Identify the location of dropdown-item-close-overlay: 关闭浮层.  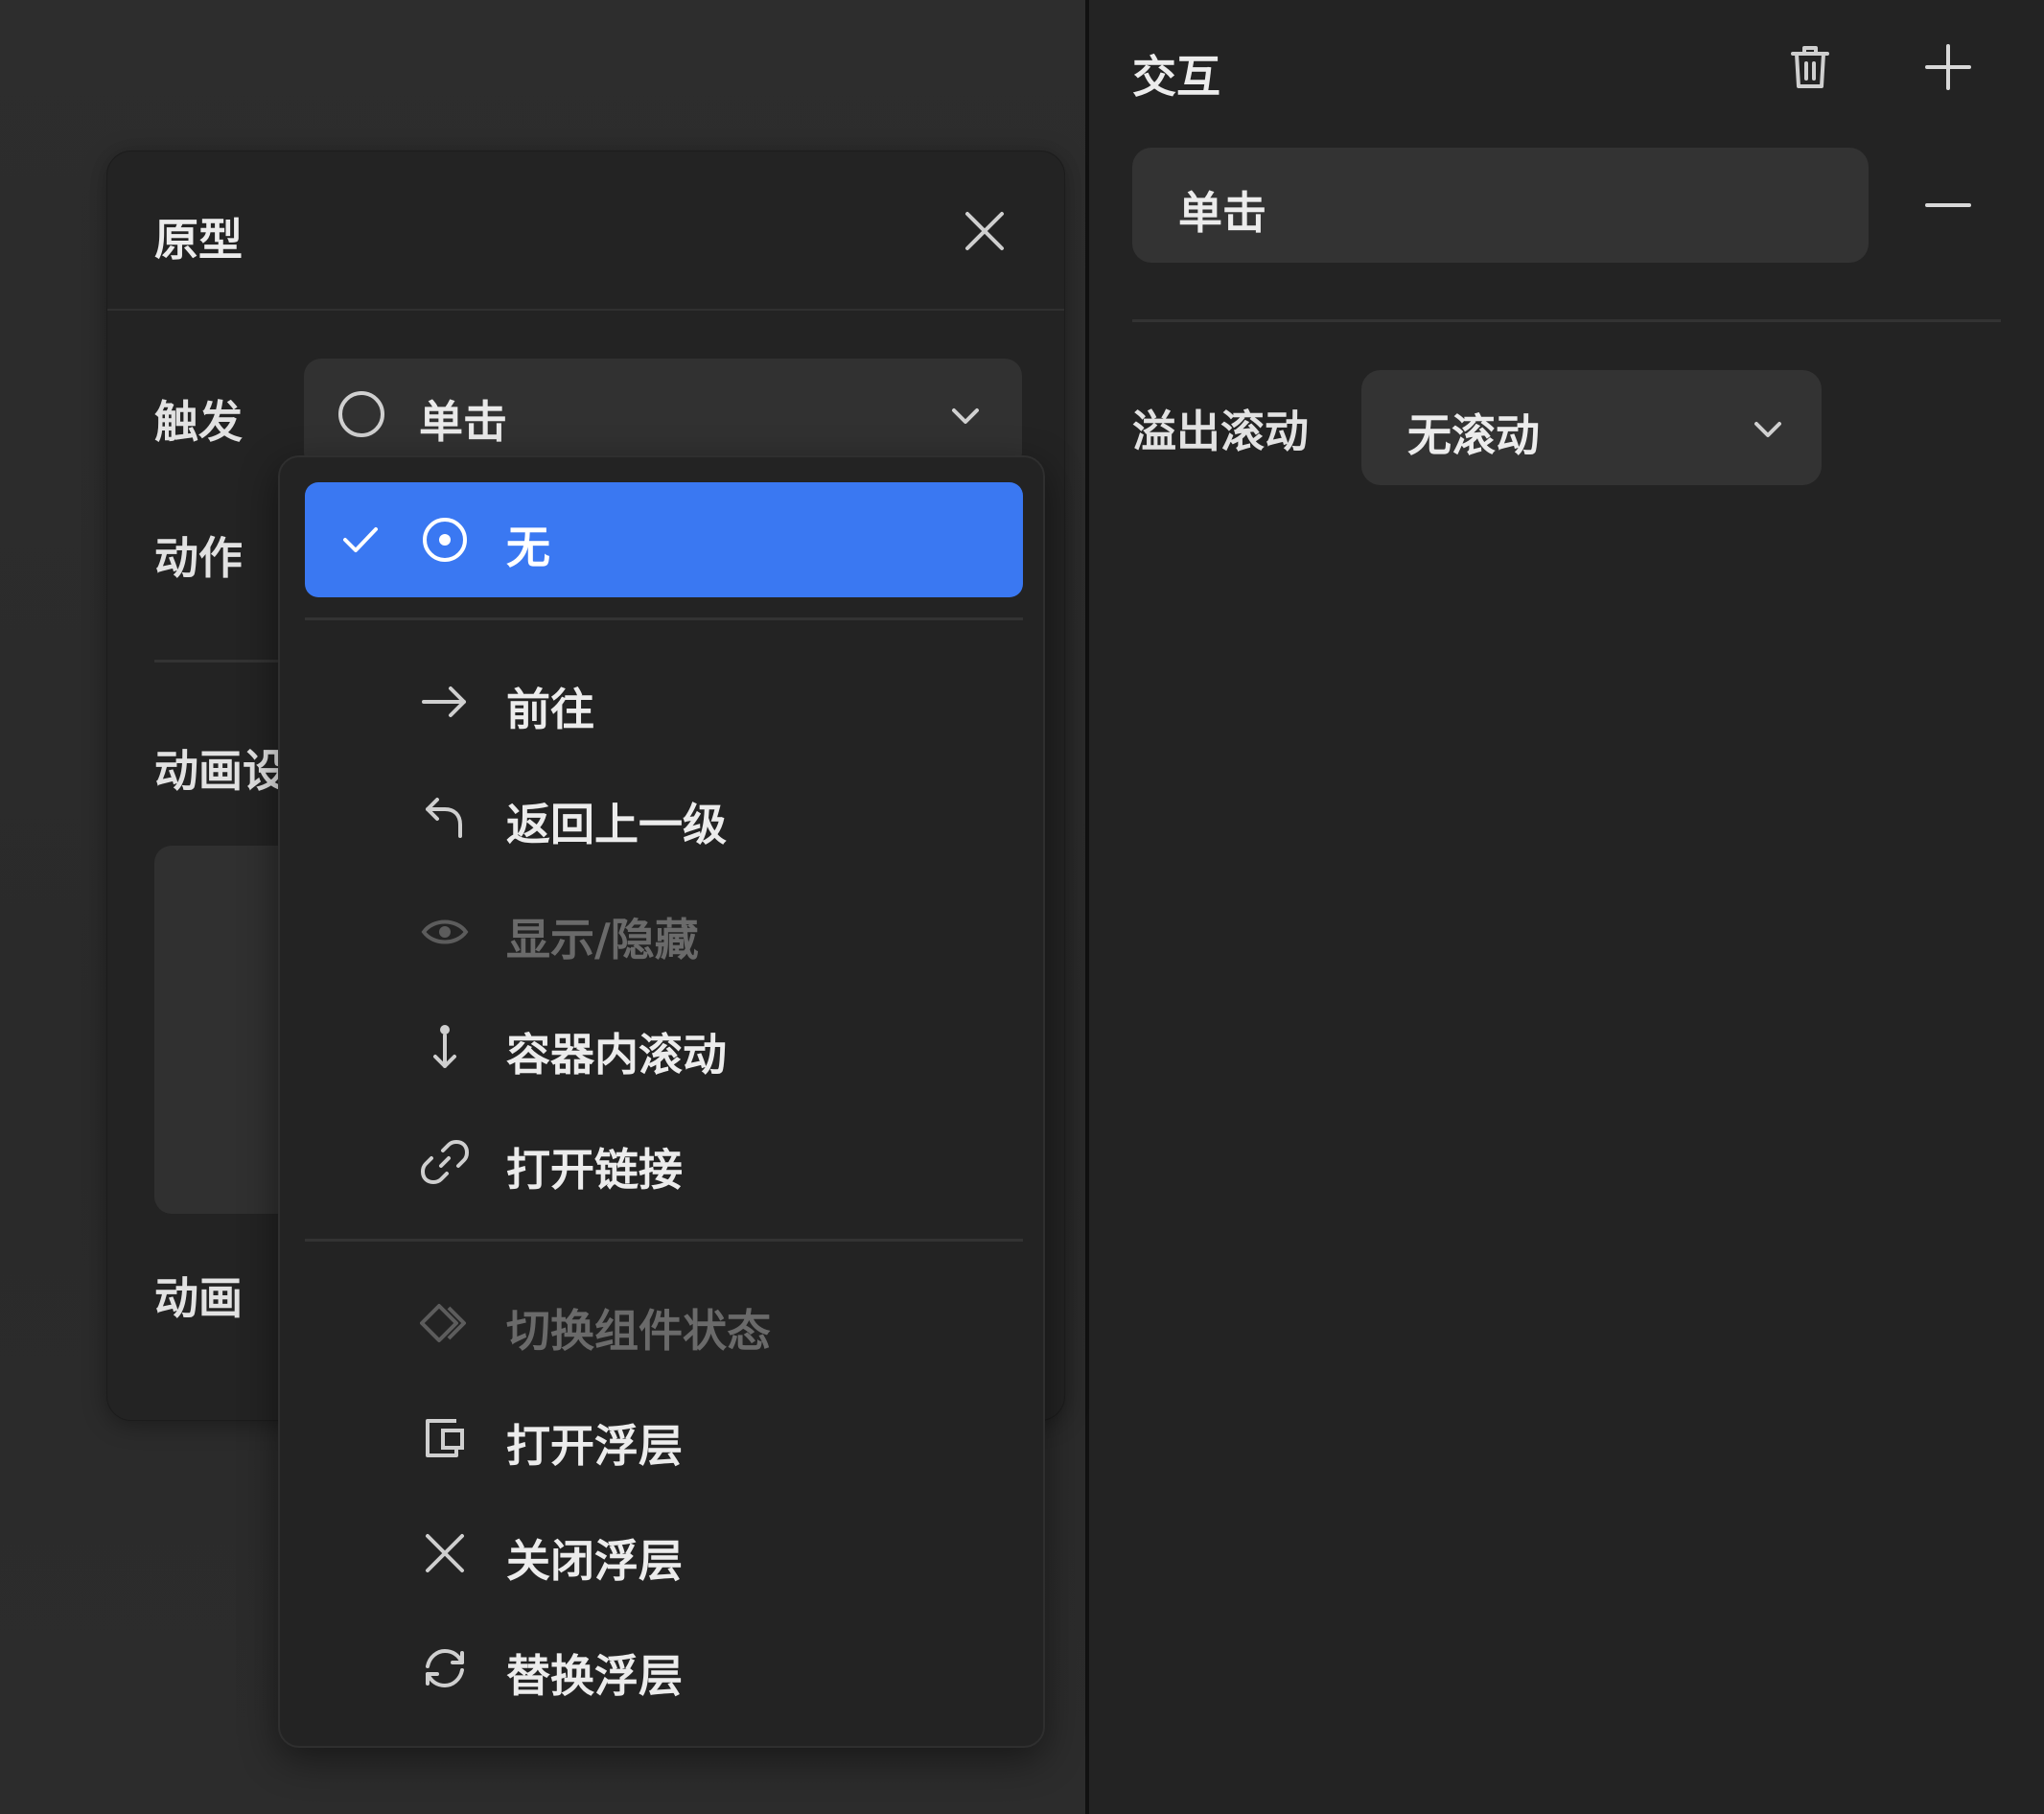
(664, 1553).